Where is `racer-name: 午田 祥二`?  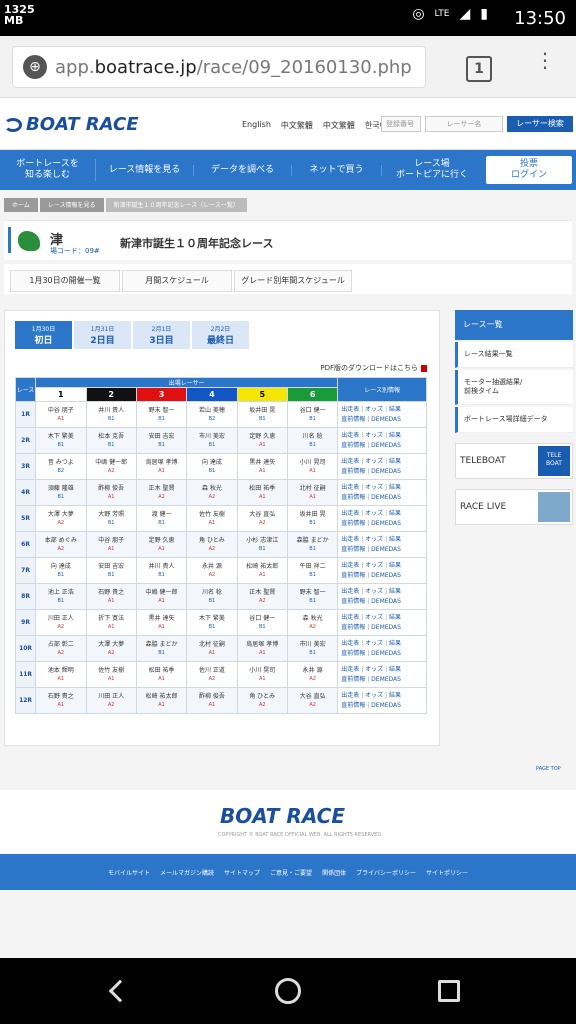 racer-name: 午田 祥二 is located at coordinates (312, 567).